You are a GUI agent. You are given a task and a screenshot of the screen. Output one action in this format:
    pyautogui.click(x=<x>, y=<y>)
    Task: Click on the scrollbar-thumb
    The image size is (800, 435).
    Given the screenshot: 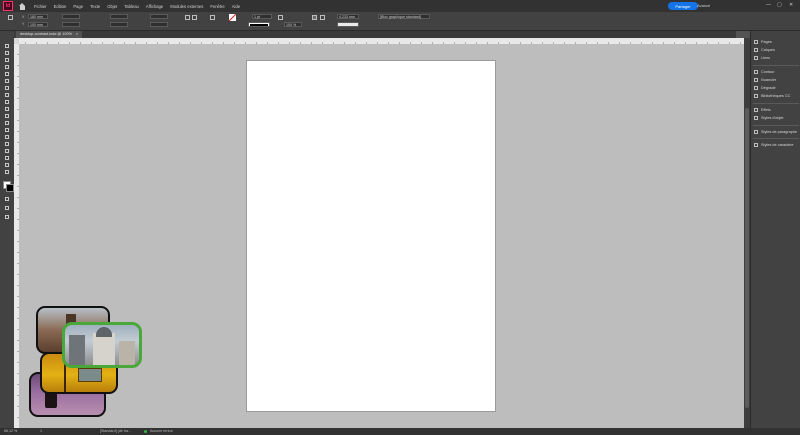 What is the action you would take?
    pyautogui.click(x=747, y=258)
    